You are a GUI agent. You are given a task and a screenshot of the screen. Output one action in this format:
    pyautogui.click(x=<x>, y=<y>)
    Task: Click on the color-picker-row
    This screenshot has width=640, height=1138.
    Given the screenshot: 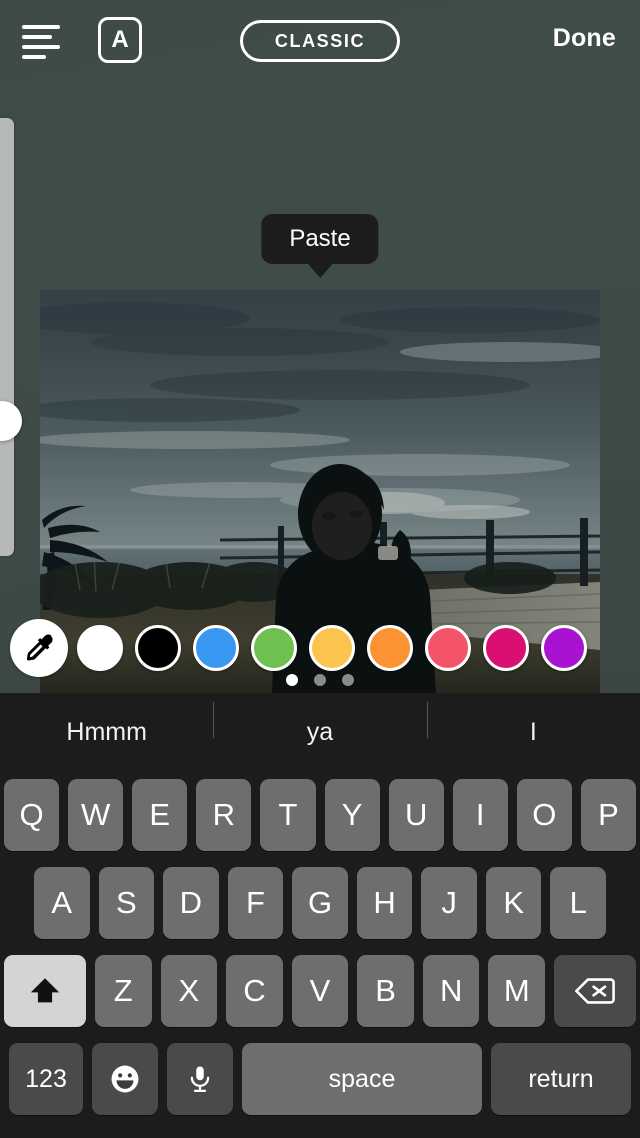 What is the action you would take?
    pyautogui.click(x=320, y=648)
    